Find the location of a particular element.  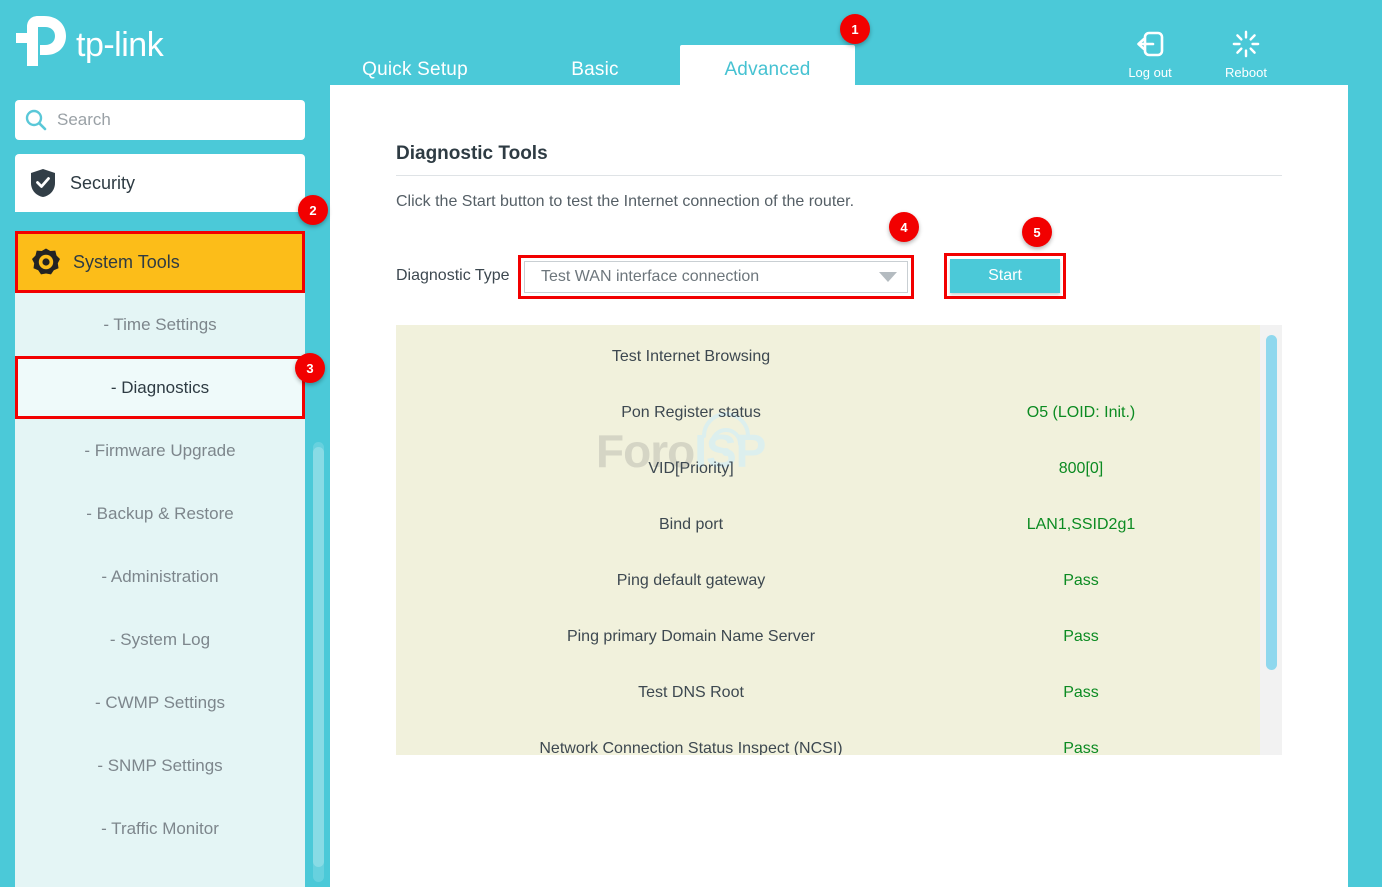

sidebar-item-diagnostics: - Diagnostics is located at coordinates (160, 387).